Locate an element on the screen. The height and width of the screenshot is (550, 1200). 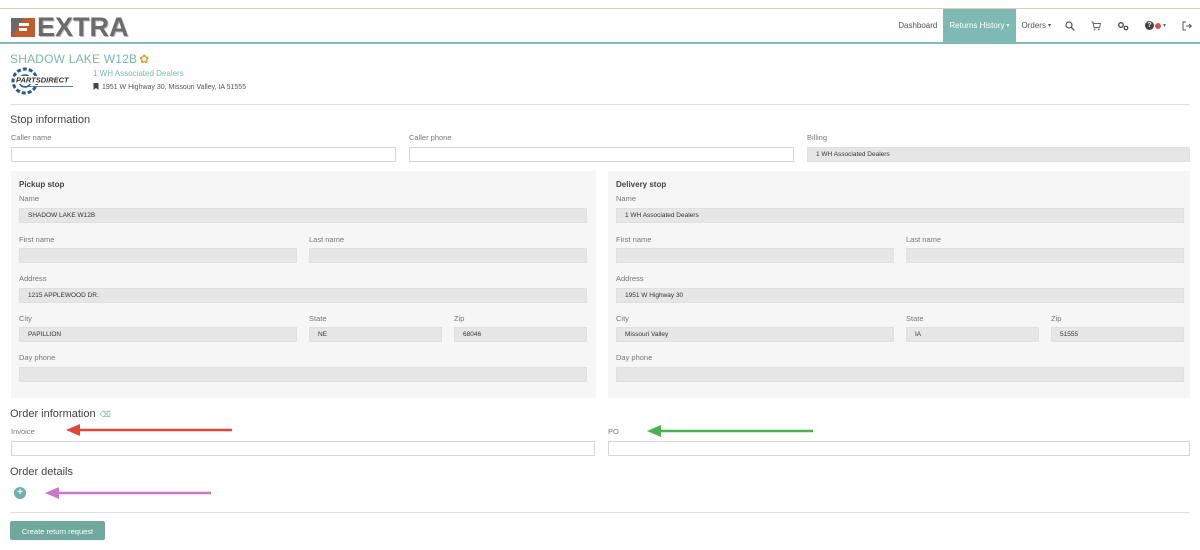
notification-dot-icon is located at coordinates (1157, 25).